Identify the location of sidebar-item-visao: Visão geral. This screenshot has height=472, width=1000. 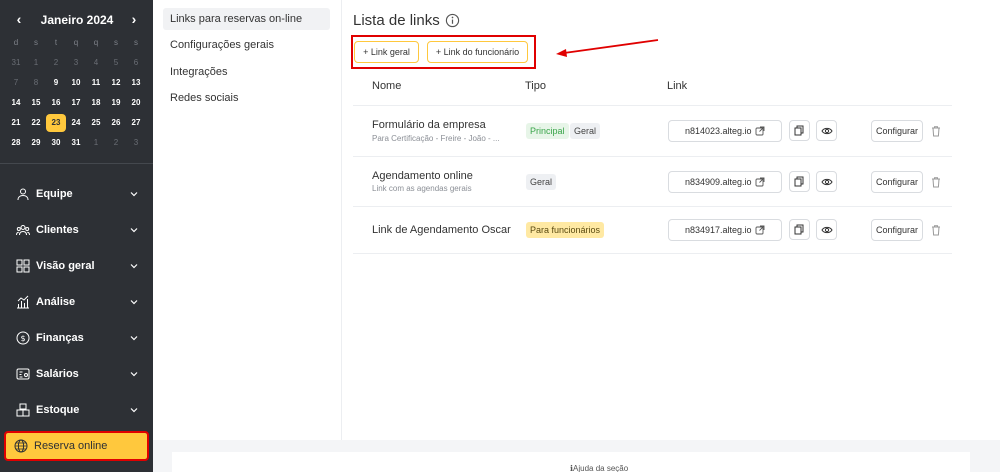
(76, 266).